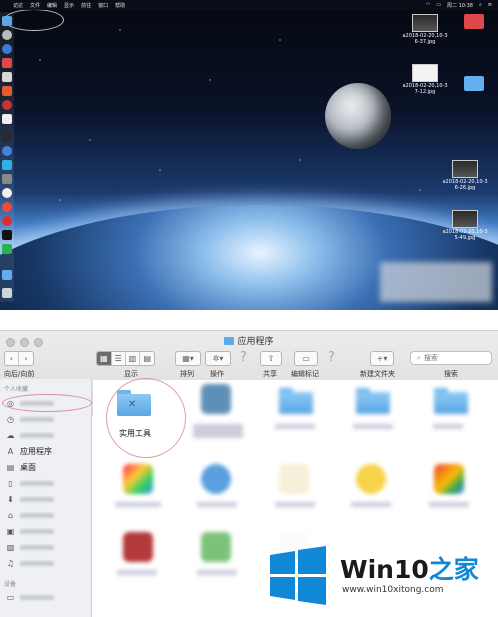 The width and height of the screenshot is (498, 617). Describe the element at coordinates (7, 165) in the screenshot. I see `dock-appstore-icon` at that location.